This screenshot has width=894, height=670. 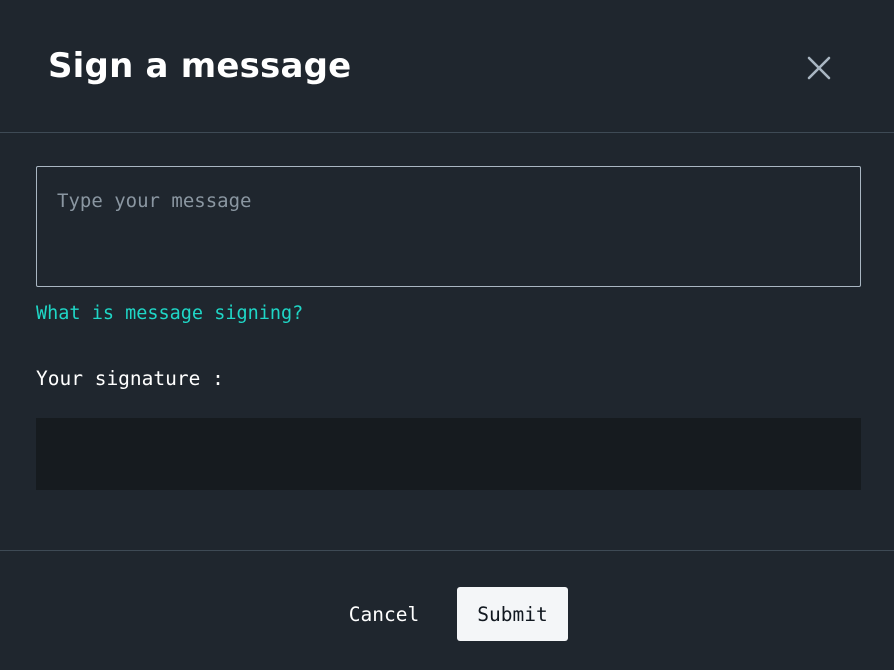 What do you see at coordinates (130, 378) in the screenshot?
I see `signature-label: Your signature :` at bounding box center [130, 378].